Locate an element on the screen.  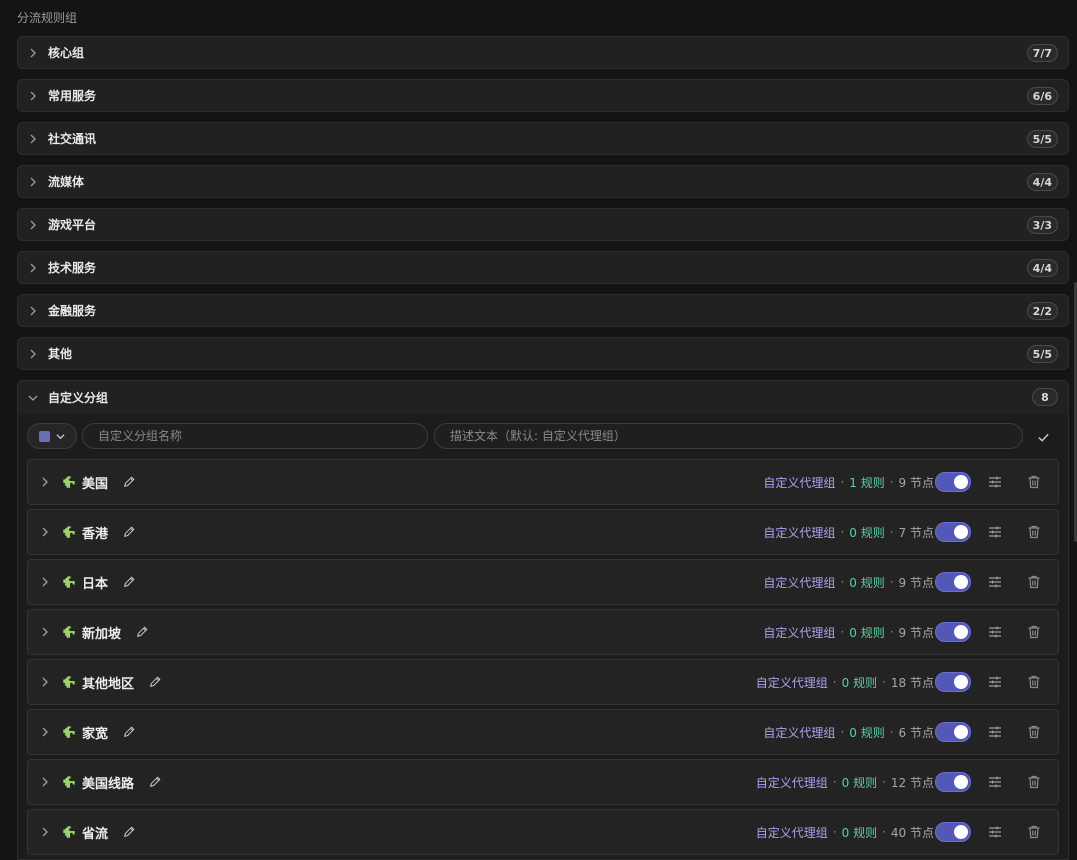
custom-rule-row: 美国线路 自定义代理组 · 0 规则 · 12 节点 is located at coordinates (543, 782).